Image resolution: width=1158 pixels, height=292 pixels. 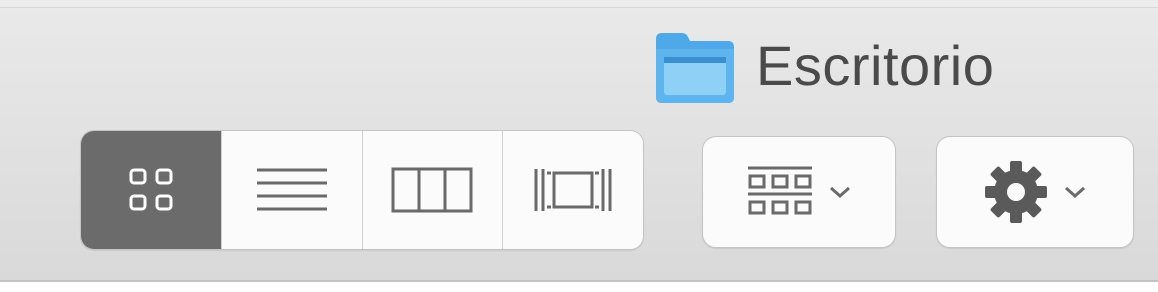 I want to click on column-view-button, so click(x=432, y=190).